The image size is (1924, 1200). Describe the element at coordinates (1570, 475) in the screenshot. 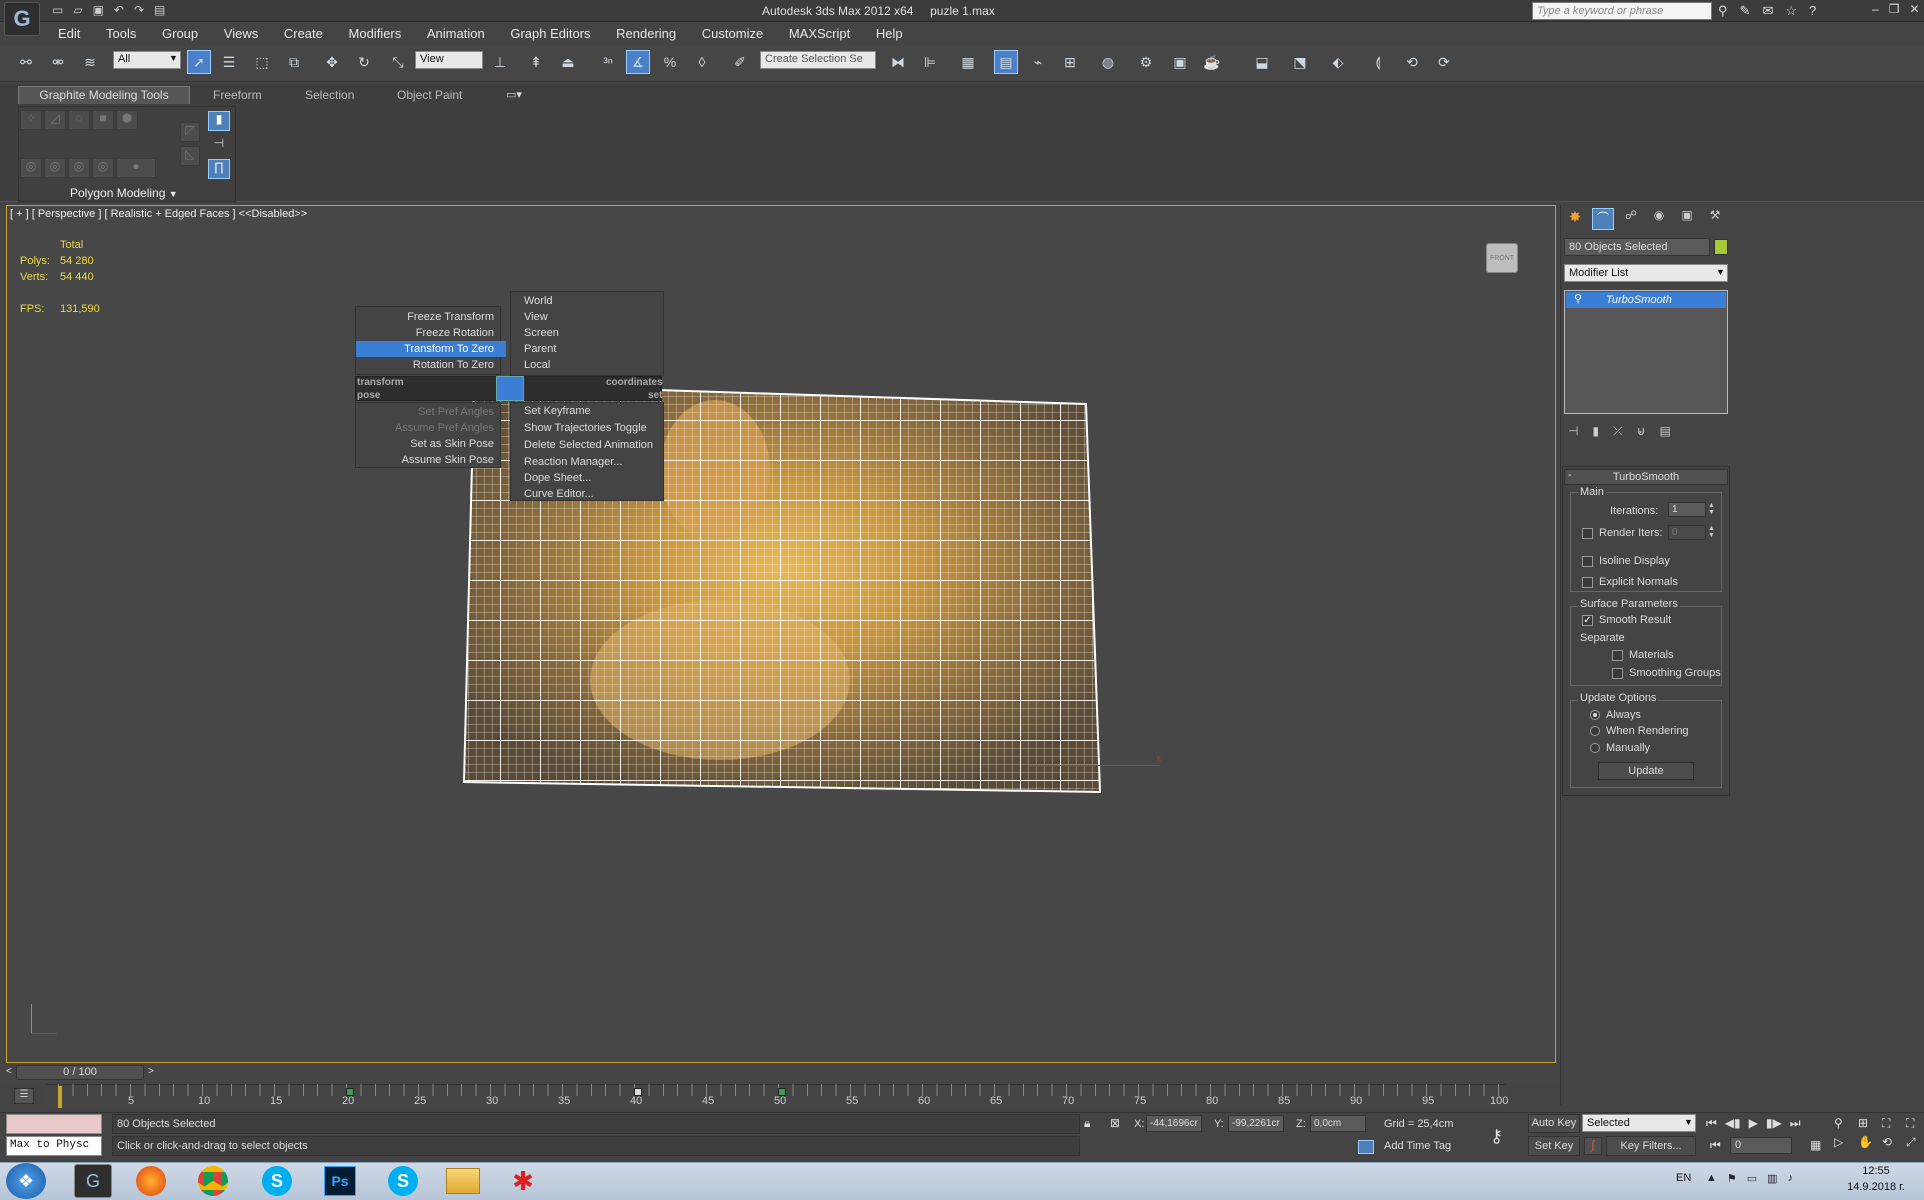

I see `rollout-collapse-icon: -` at that location.